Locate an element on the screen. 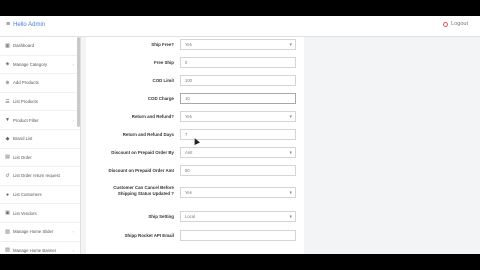  discount-prepaid-by-select: Amt is located at coordinates (238, 152).